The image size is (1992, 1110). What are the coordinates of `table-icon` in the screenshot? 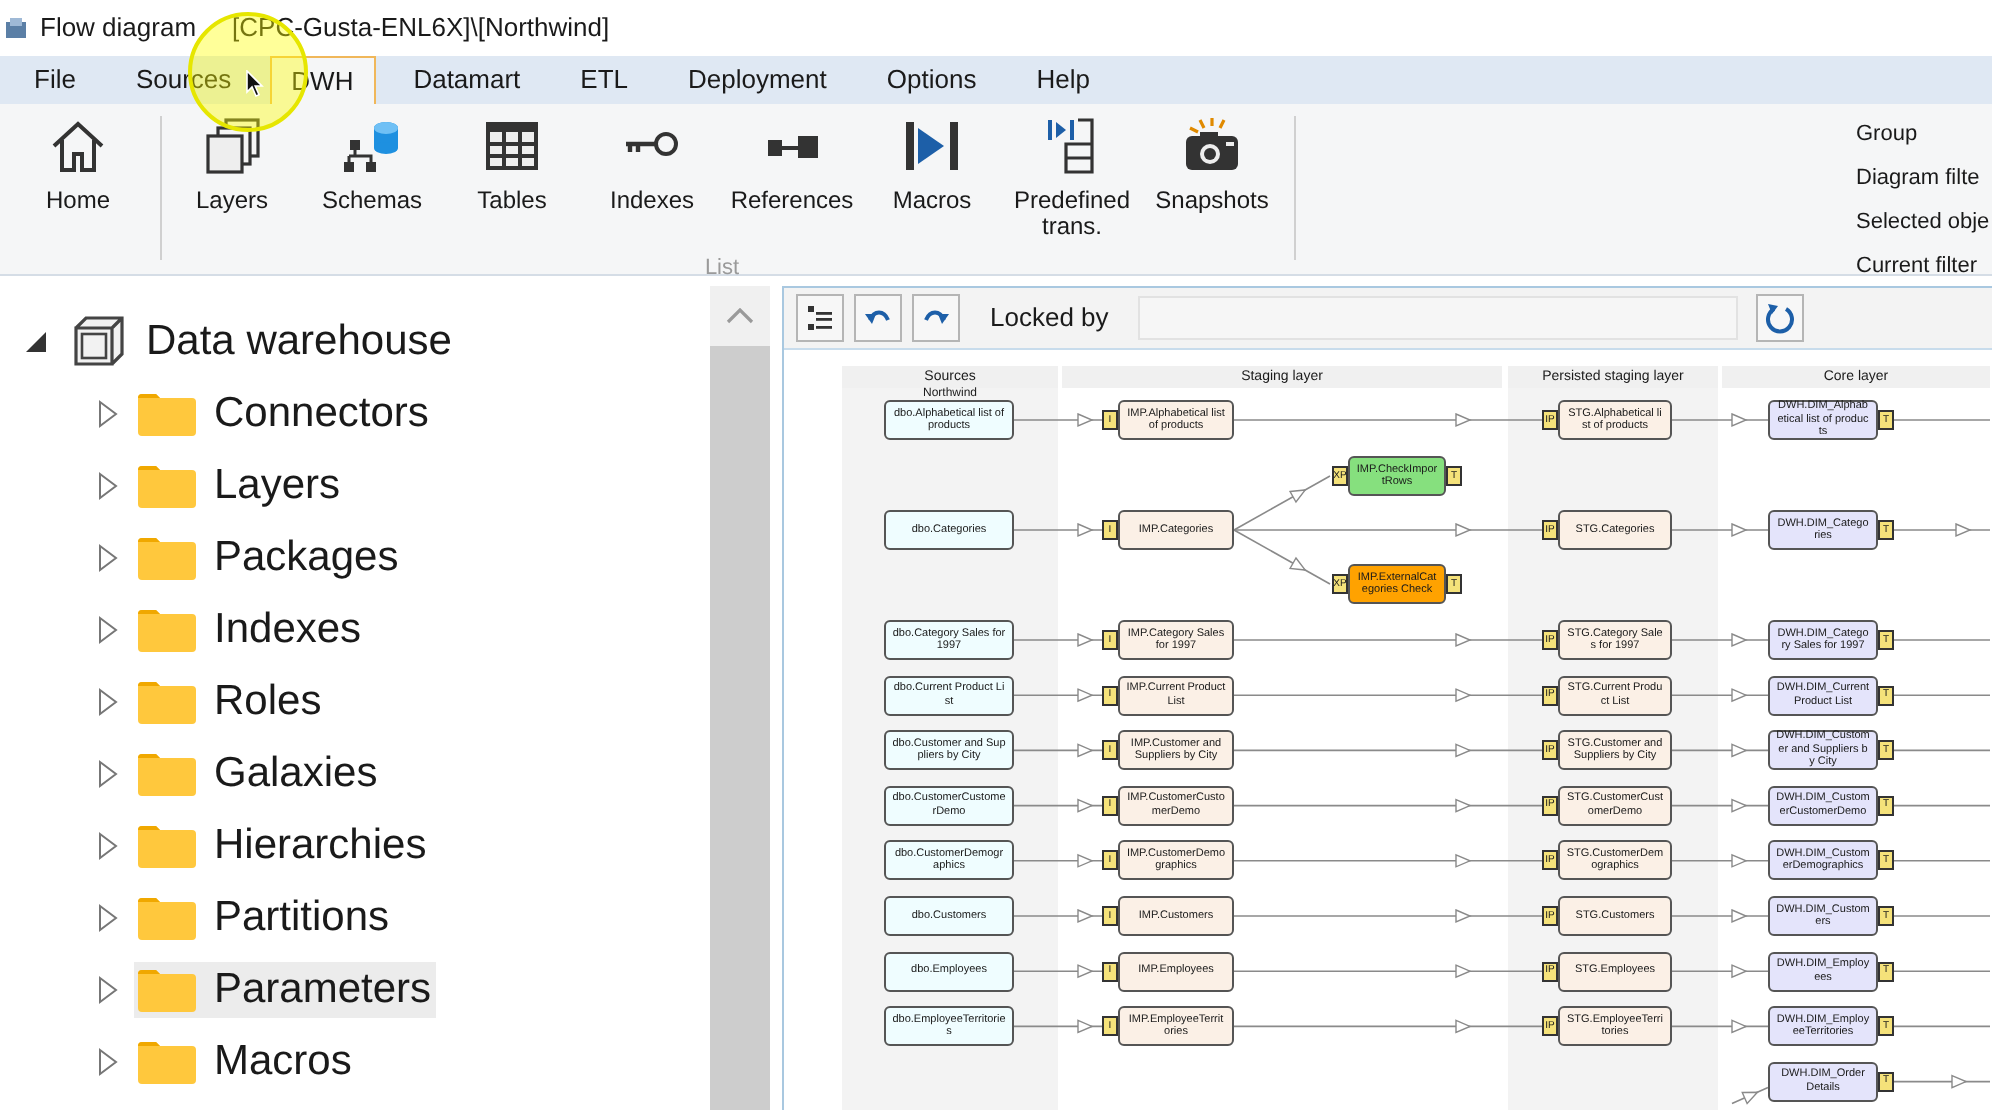 It's located at (512, 146).